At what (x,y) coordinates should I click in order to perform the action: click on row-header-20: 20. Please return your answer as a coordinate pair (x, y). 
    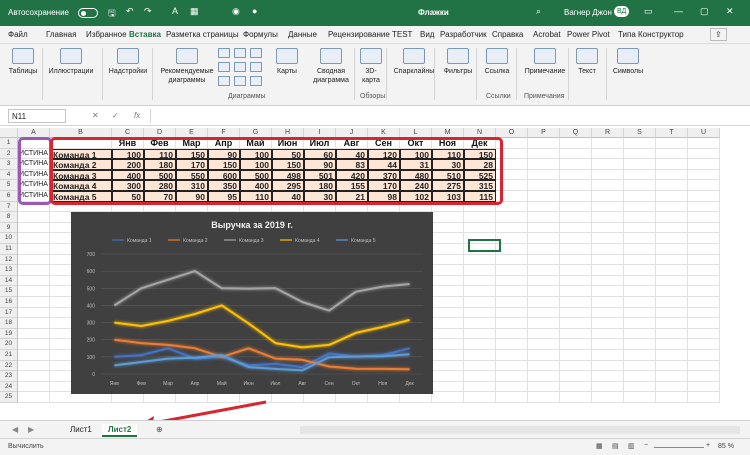
    Looking at the image, I should click on (9, 344).